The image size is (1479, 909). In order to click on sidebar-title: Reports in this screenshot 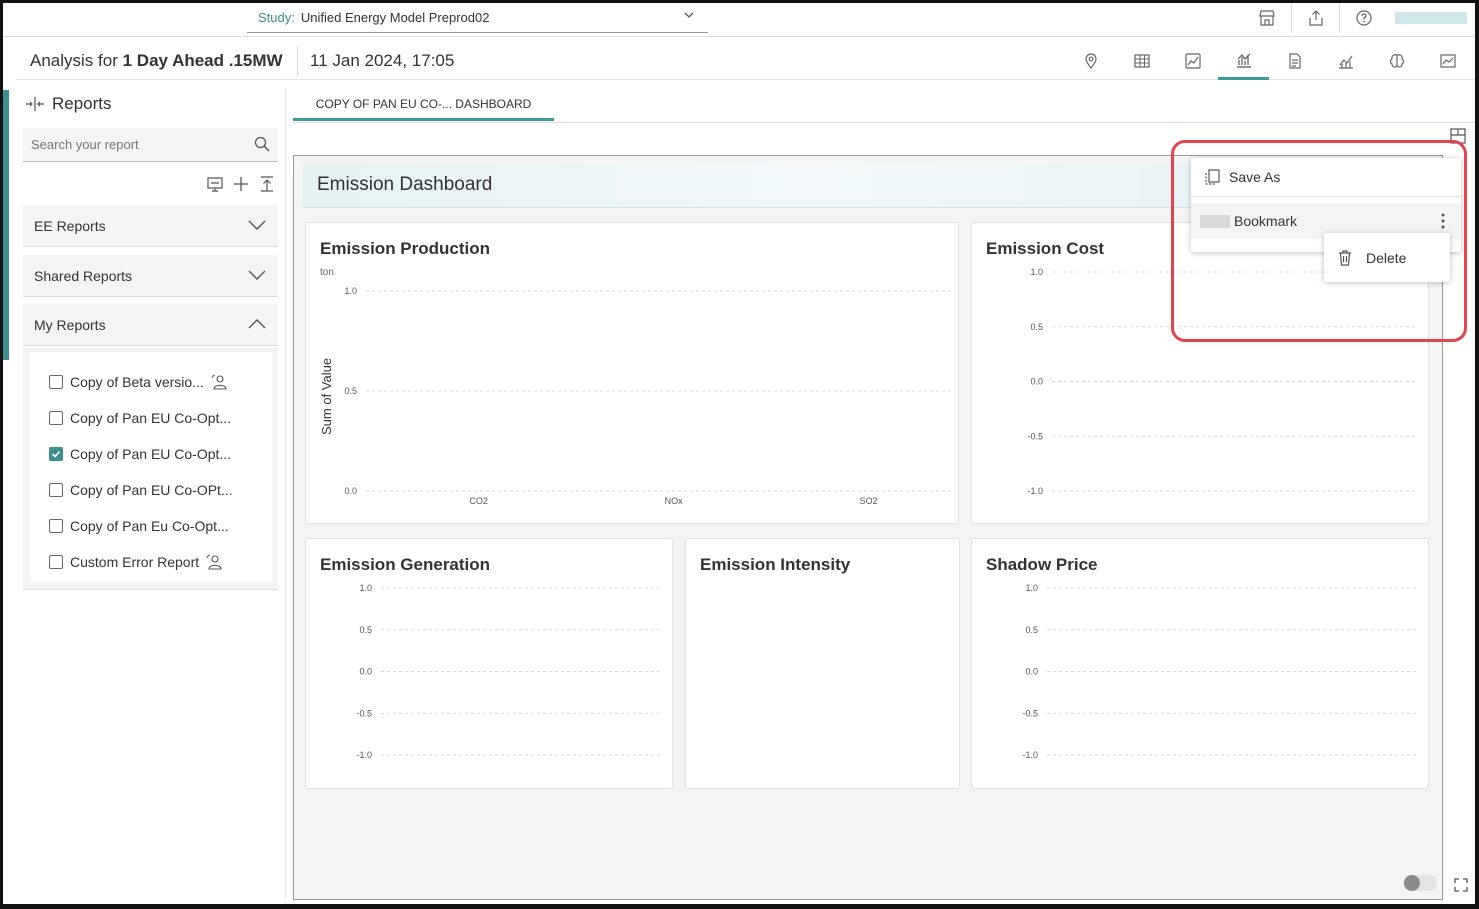, I will do `click(82, 103)`.